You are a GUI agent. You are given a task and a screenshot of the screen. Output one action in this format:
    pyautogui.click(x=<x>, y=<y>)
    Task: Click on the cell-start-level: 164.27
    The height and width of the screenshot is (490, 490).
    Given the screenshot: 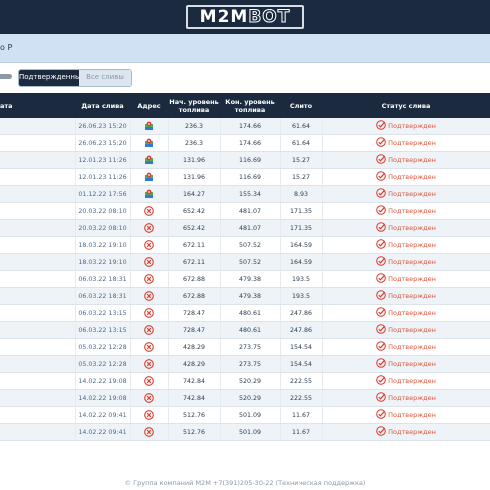 What is the action you would take?
    pyautogui.click(x=194, y=194)
    